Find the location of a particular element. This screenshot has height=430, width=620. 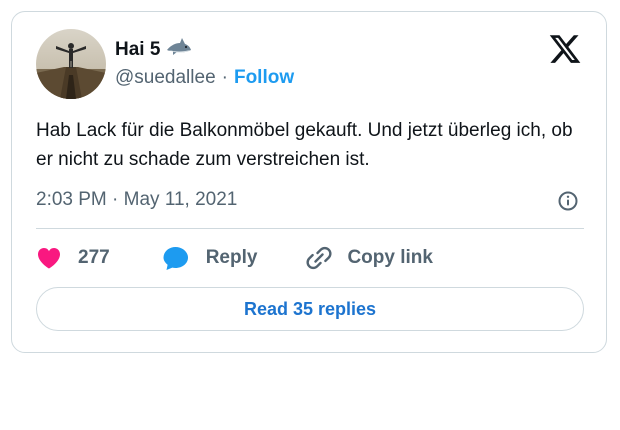

copy-link-label: Copy link is located at coordinates (390, 257).